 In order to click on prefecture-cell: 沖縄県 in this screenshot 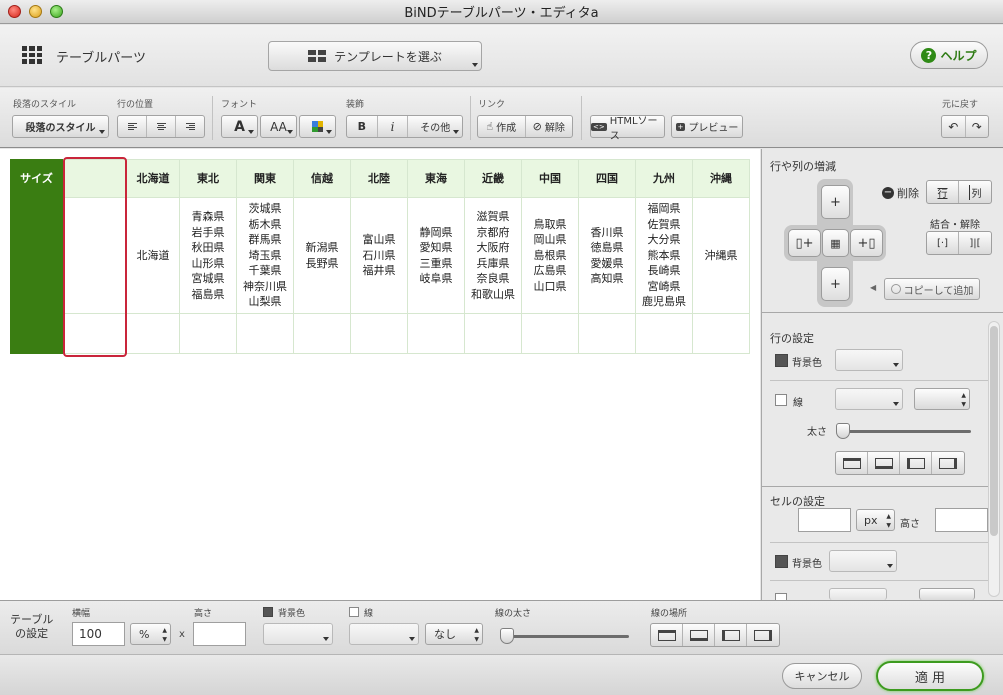, I will do `click(721, 255)`.